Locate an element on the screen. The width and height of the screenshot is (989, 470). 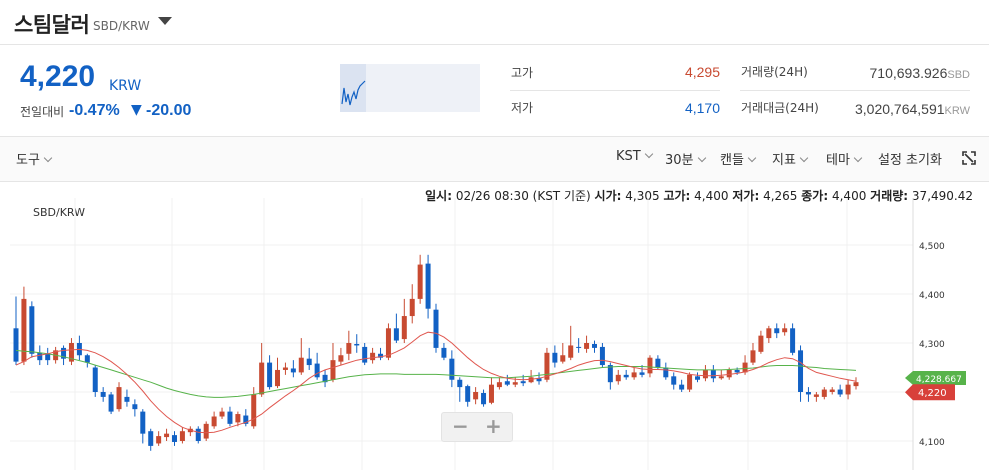
coin-dropdown-caret-icon is located at coordinates (165, 21).